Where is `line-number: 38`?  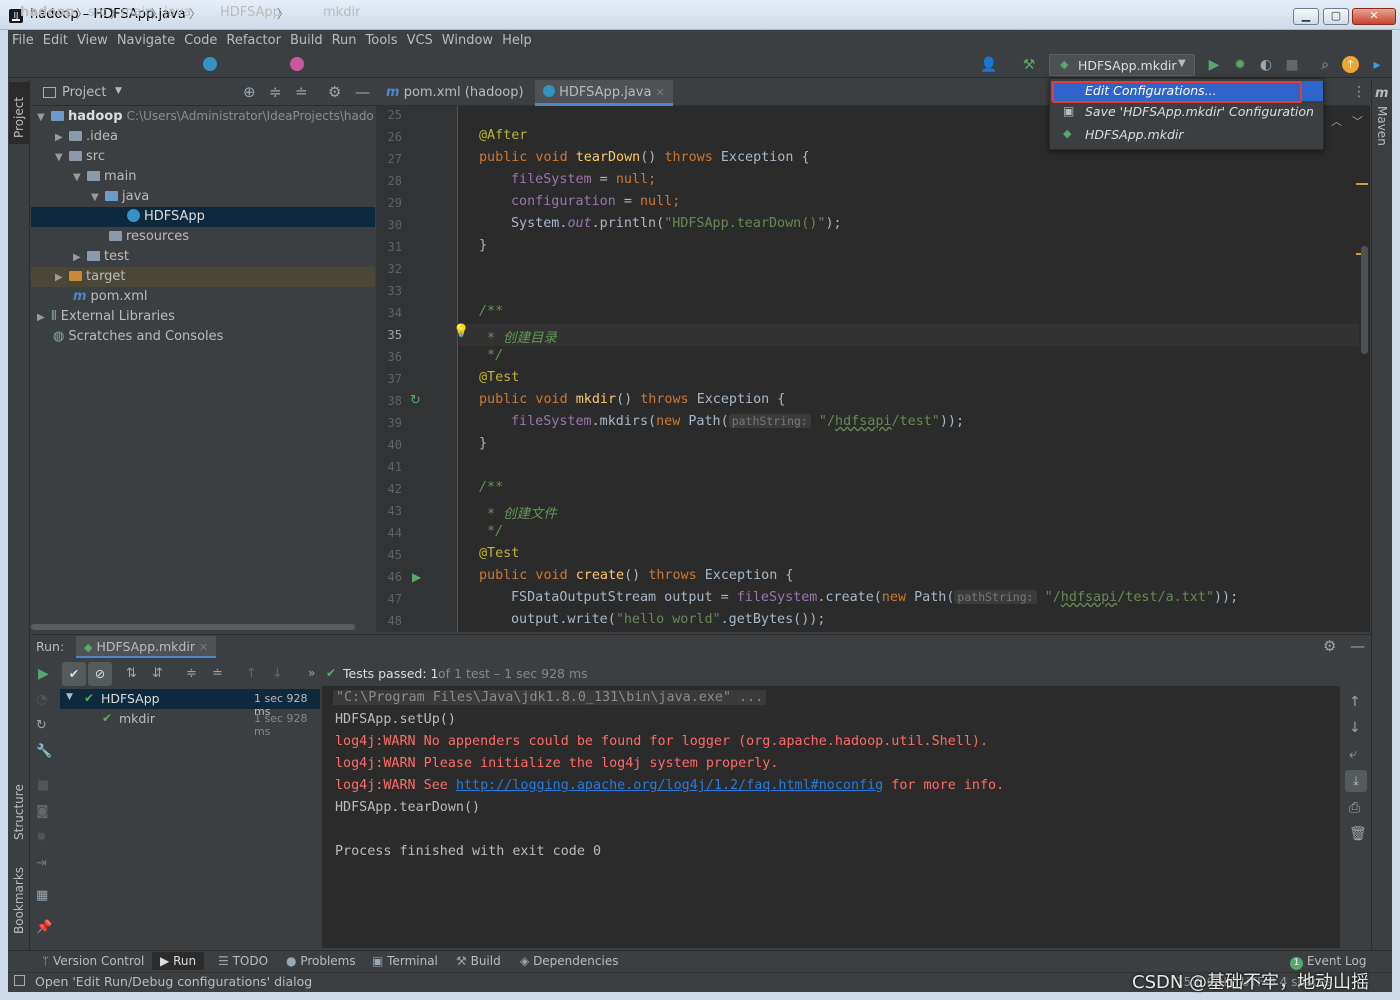
line-number: 38 is located at coordinates (389, 401).